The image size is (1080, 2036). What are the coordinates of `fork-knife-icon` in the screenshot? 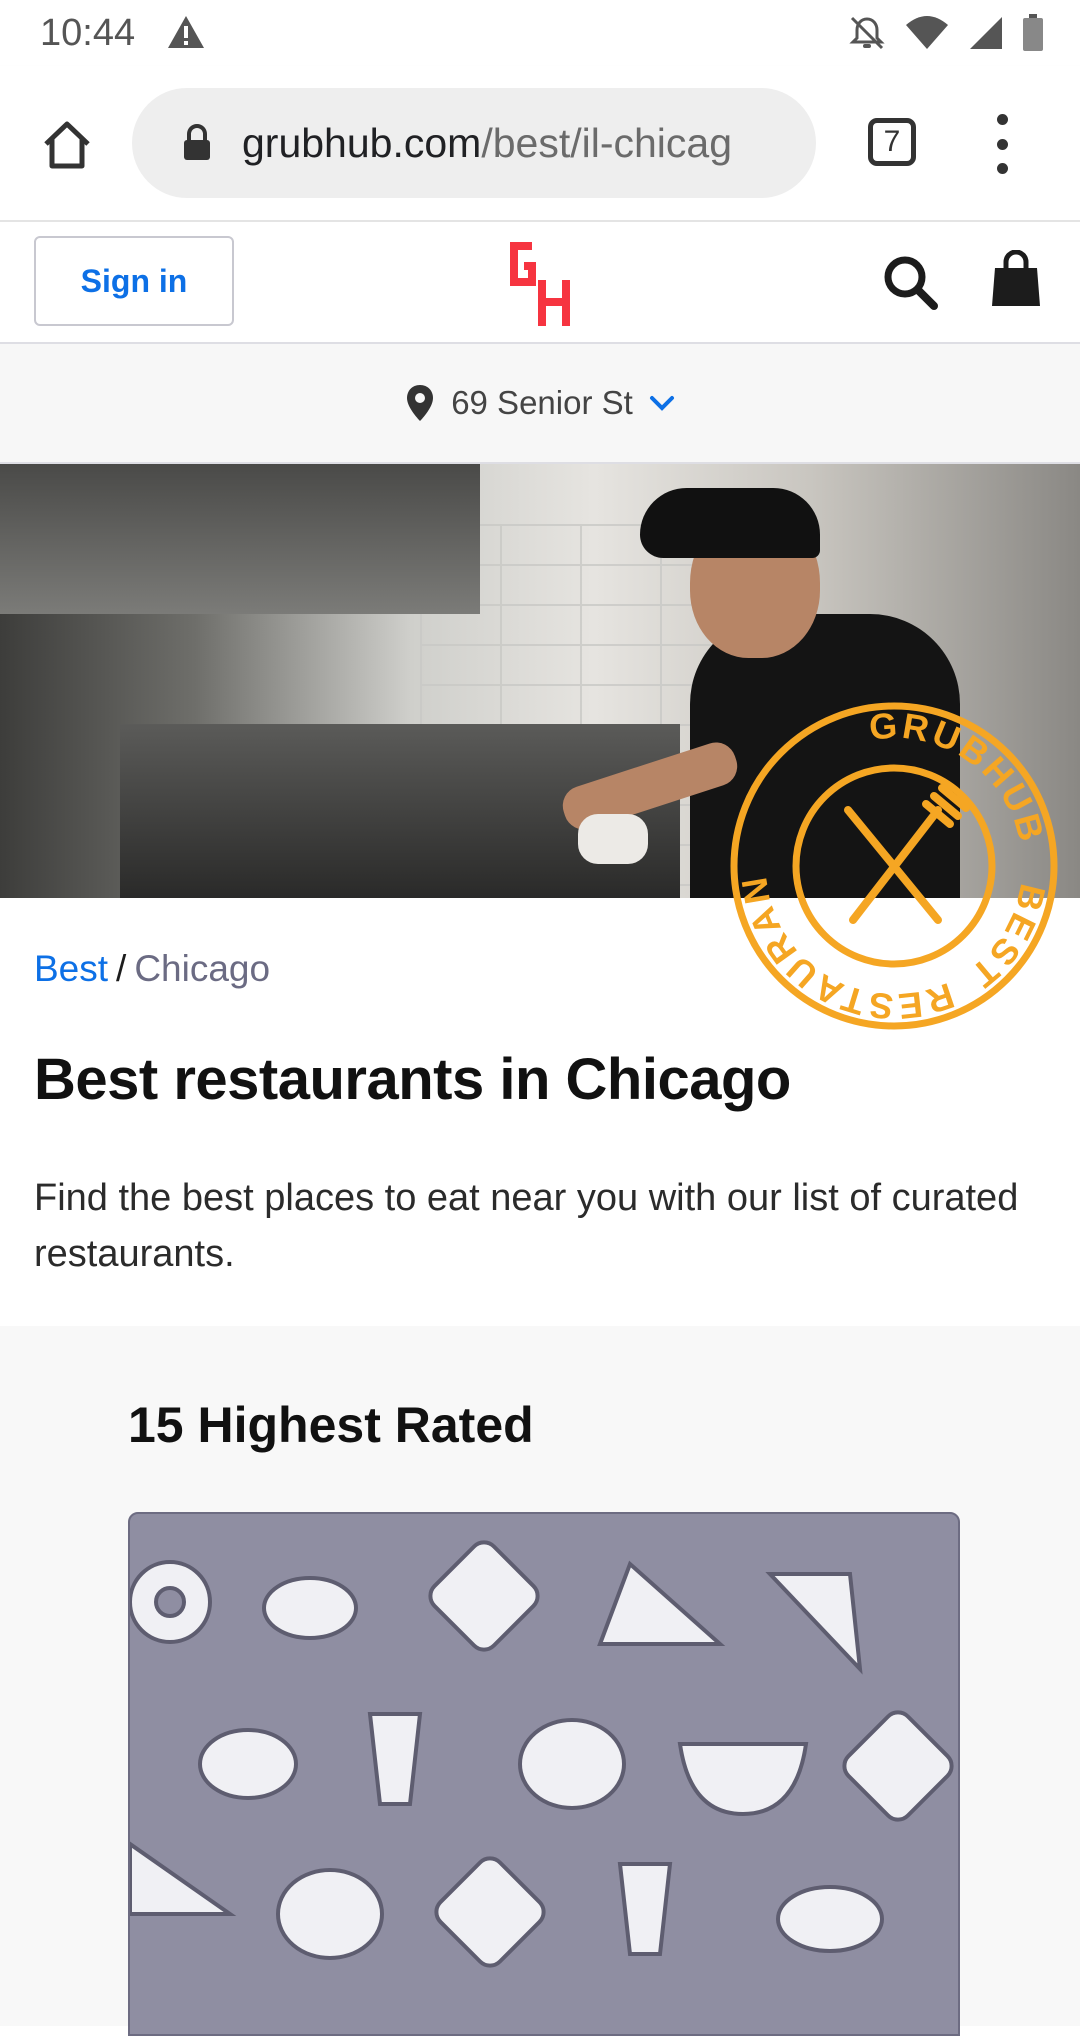 It's located at (907, 854).